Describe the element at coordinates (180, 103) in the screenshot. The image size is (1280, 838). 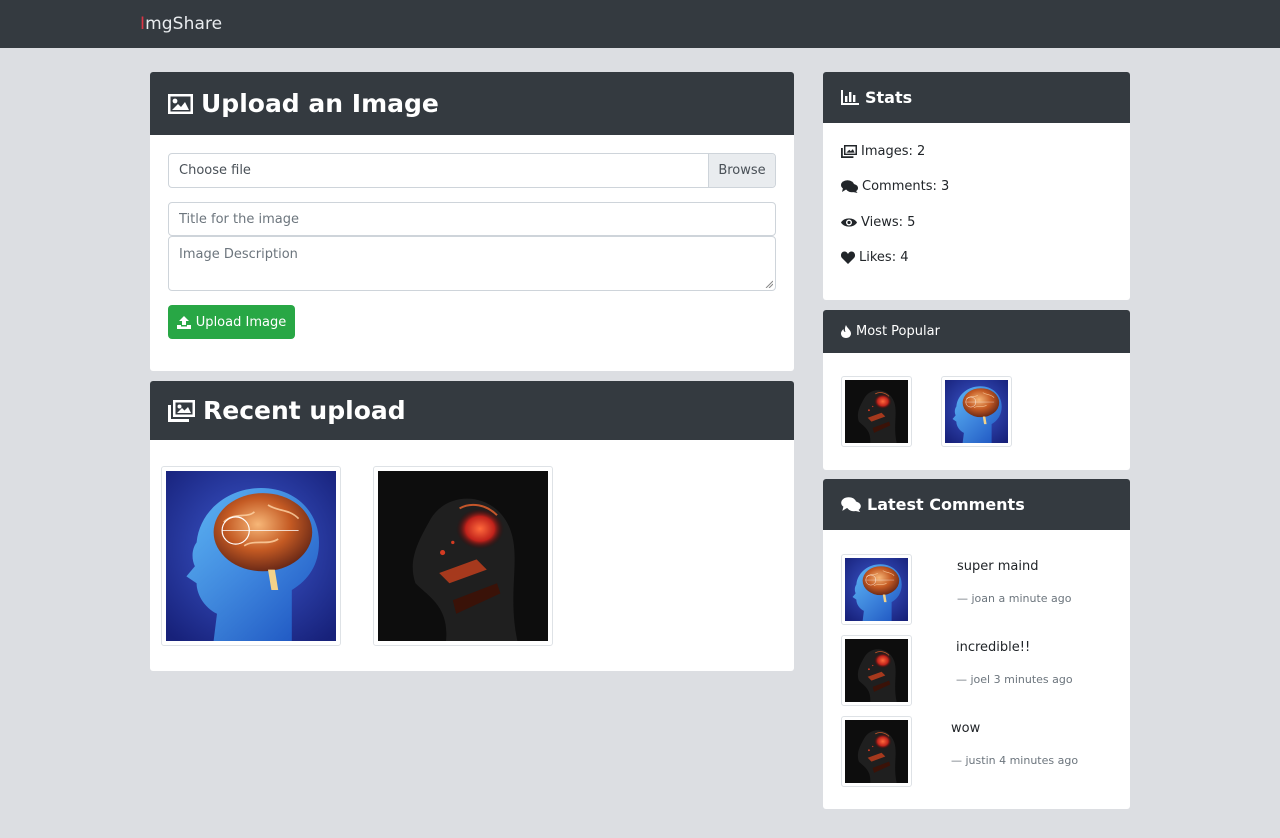
I see `image-icon` at that location.